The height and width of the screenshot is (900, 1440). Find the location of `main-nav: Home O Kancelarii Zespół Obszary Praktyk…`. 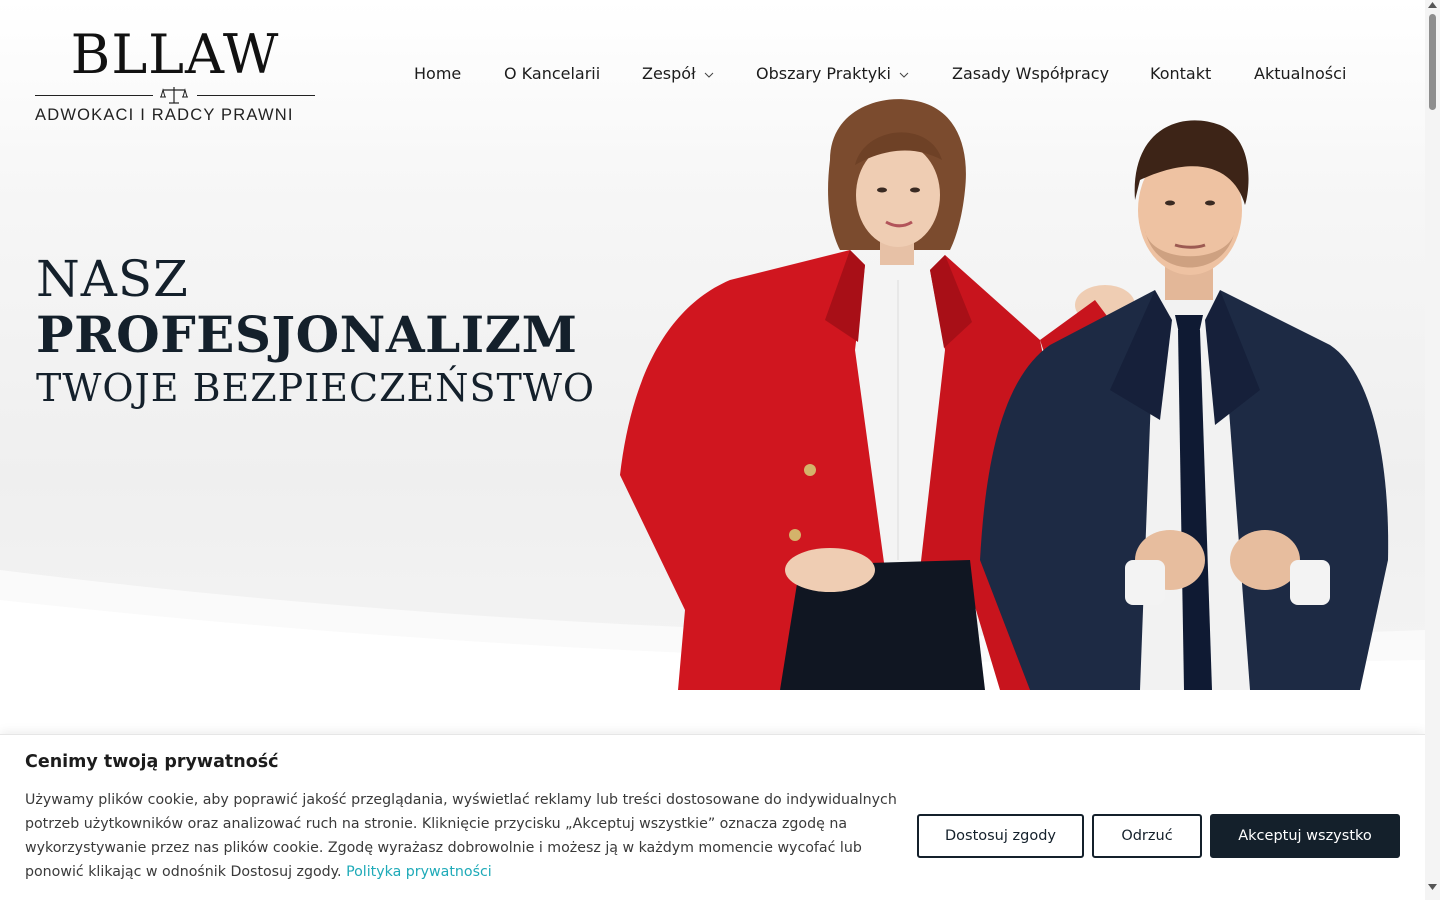

main-nav: Home O Kancelarii Zespół Obszary Praktyk… is located at coordinates (889, 74).